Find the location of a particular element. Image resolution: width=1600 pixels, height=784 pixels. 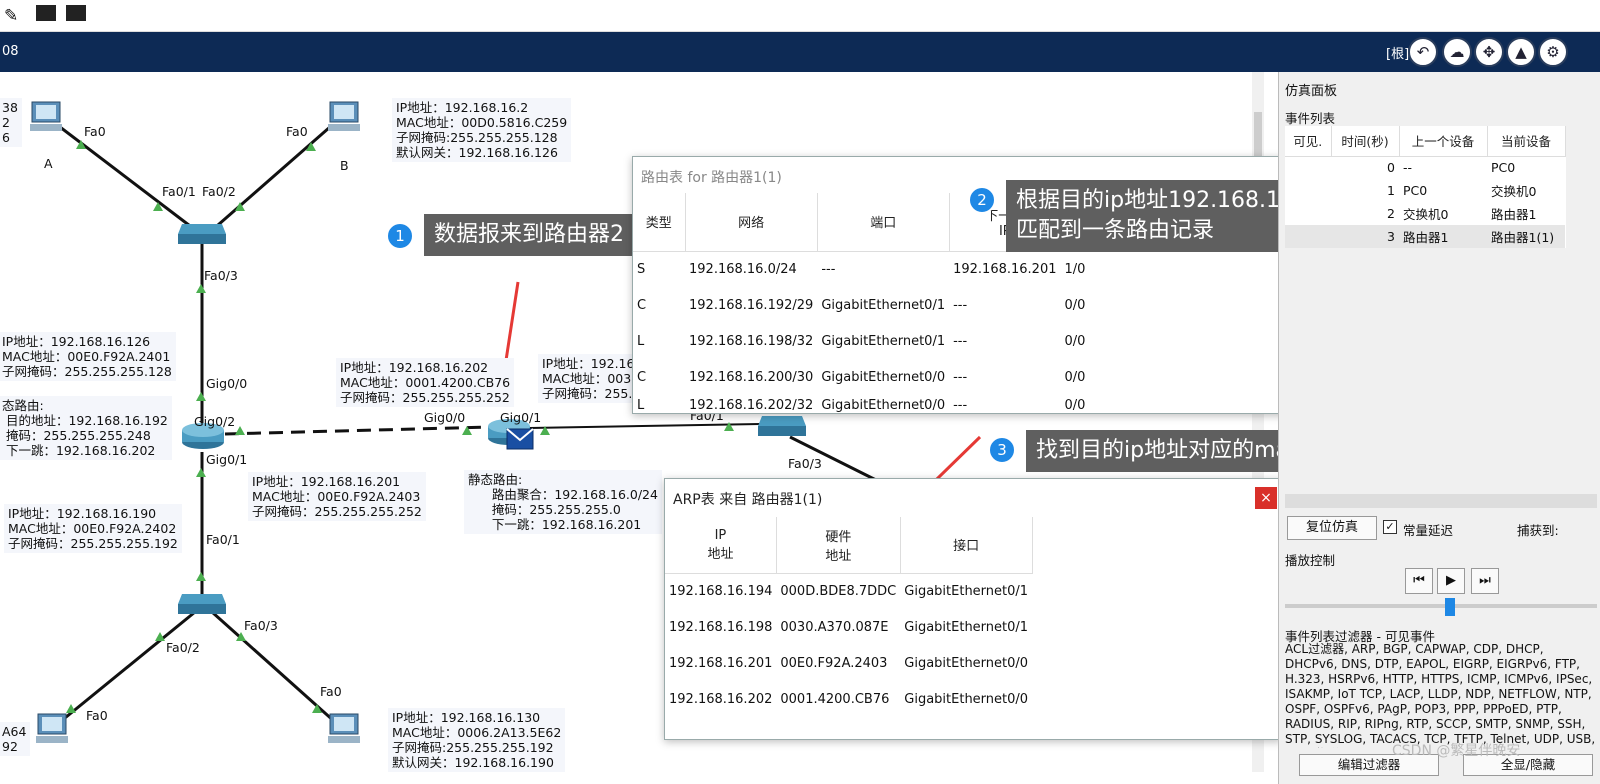

pc-b-port: Fa0 is located at coordinates (297, 131).